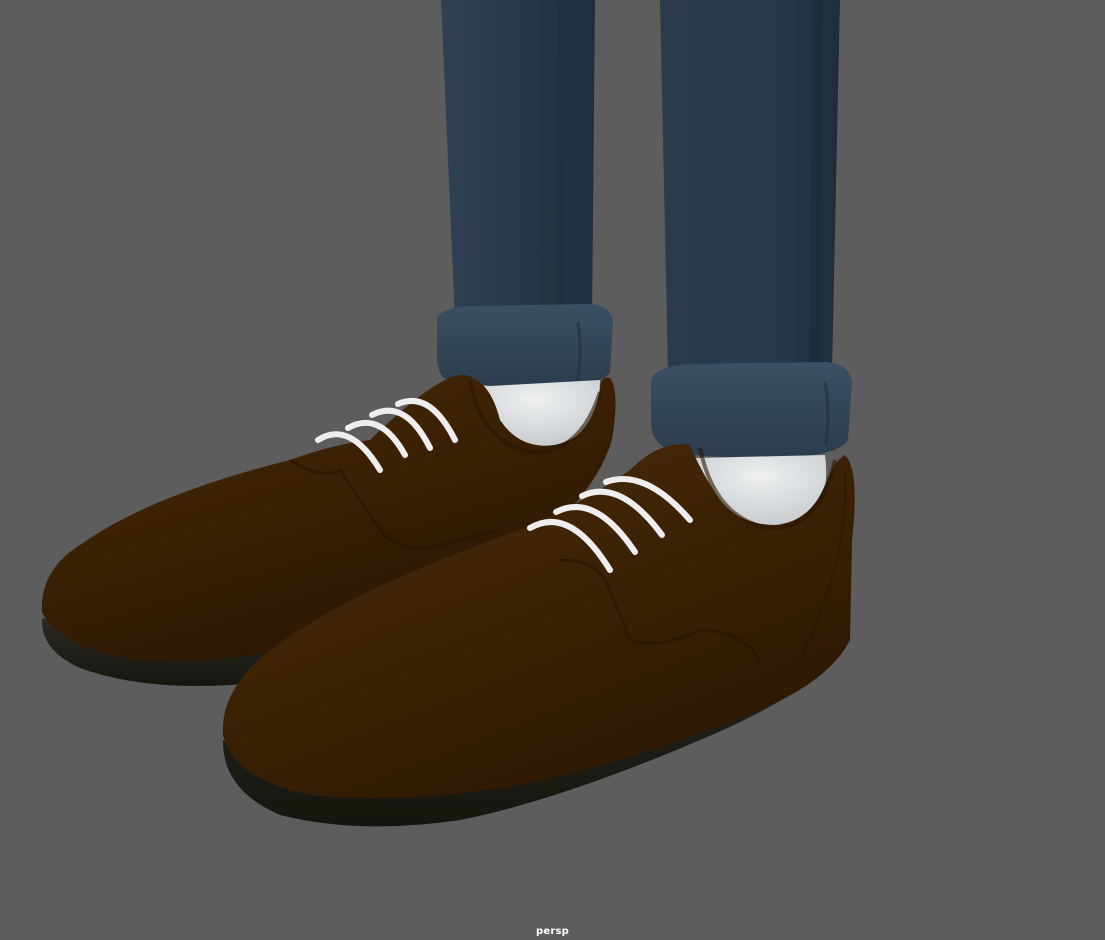  What do you see at coordinates (552, 931) in the screenshot?
I see `camera-label: persp` at bounding box center [552, 931].